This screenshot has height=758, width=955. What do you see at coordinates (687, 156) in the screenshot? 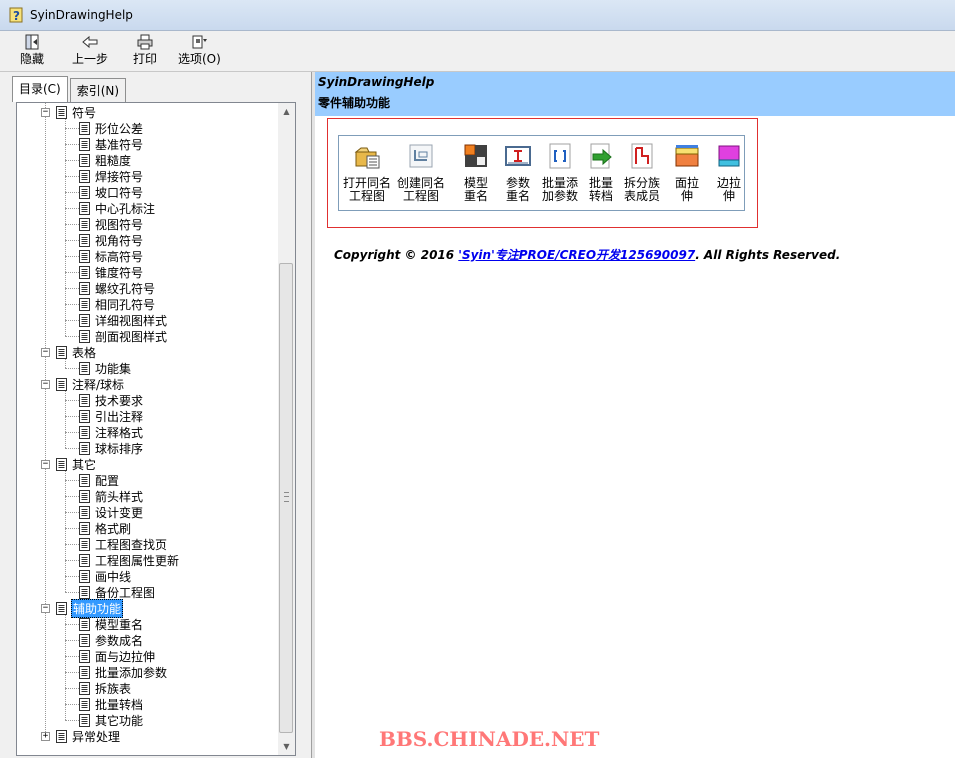
I see `surface-extrude-icon` at bounding box center [687, 156].